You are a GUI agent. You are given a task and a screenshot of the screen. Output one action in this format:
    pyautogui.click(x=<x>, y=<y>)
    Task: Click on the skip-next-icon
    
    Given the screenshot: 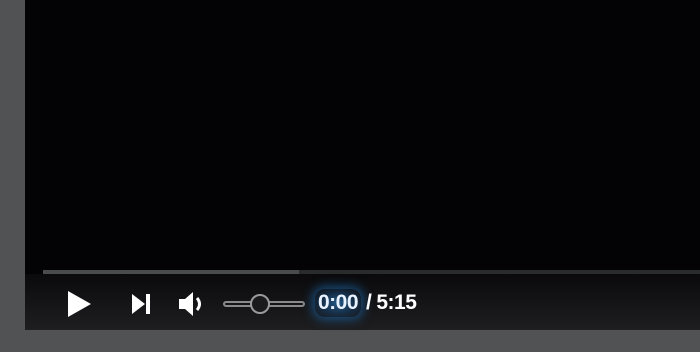 What is the action you would take?
    pyautogui.click(x=141, y=304)
    